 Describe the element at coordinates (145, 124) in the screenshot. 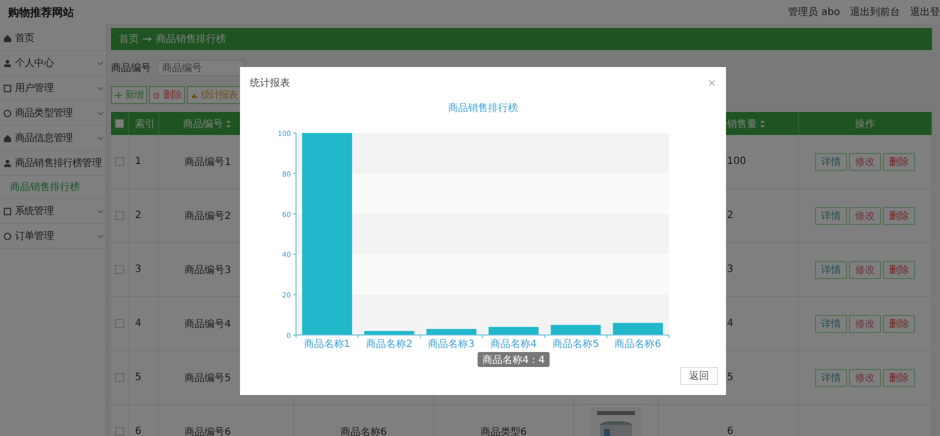

I see `column-header: 索引` at that location.